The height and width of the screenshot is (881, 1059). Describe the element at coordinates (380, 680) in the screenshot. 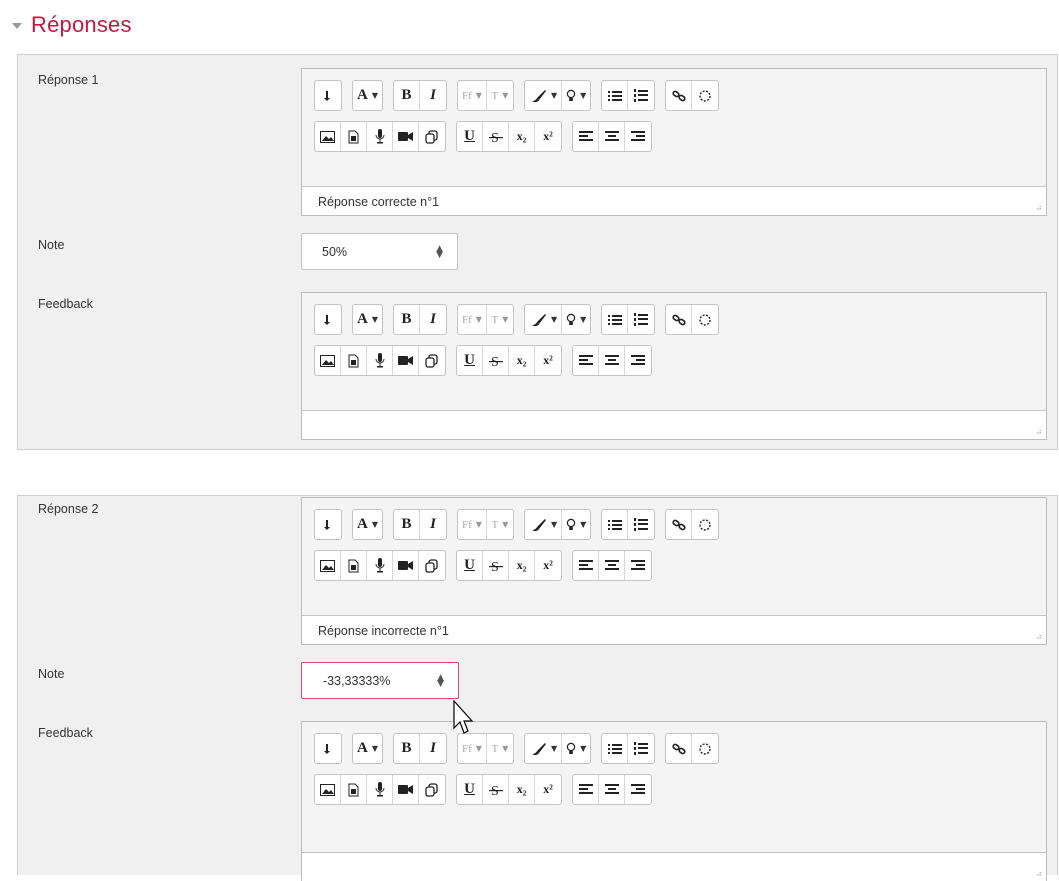

I see `grade-select: -33,33333% ▲ ▼` at that location.